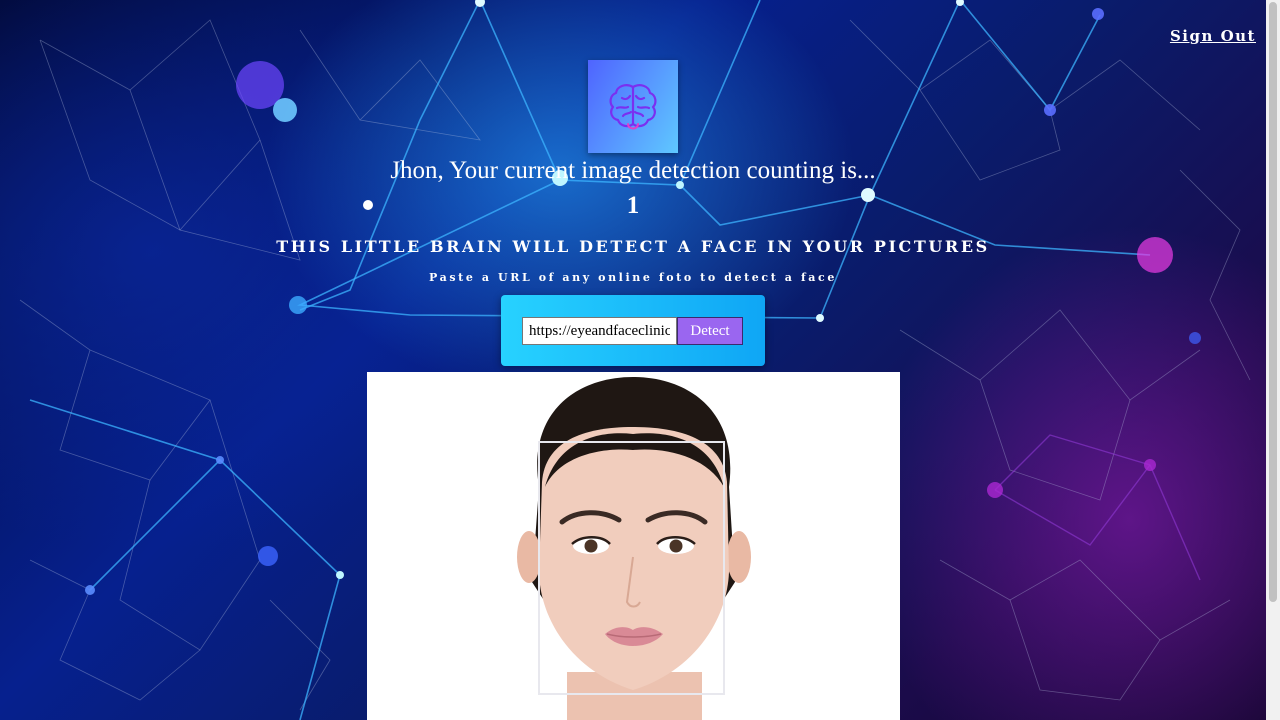 The width and height of the screenshot is (1280, 720). Describe the element at coordinates (1273, 302) in the screenshot. I see `scrollbar-thumb` at that location.